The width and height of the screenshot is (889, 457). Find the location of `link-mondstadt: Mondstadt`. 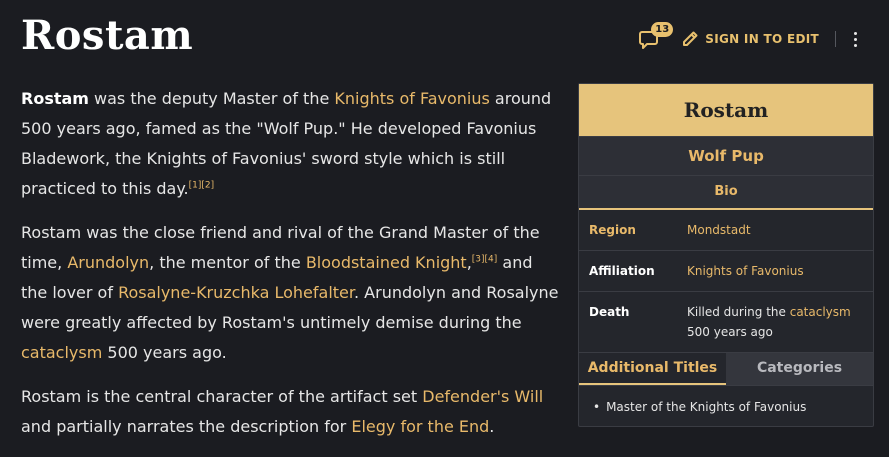

link-mondstadt: Mondstadt is located at coordinates (719, 230).